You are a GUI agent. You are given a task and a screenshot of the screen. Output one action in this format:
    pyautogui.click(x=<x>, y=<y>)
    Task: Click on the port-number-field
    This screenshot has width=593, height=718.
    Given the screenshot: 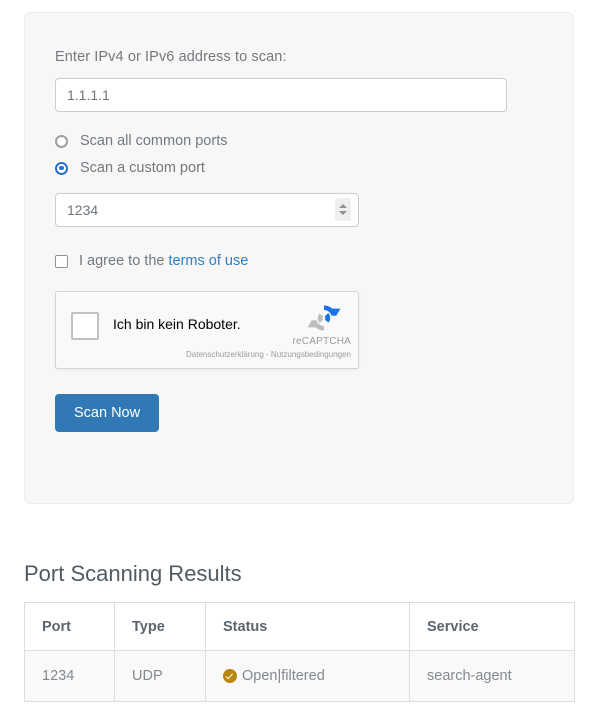 What is the action you would take?
    pyautogui.click(x=207, y=210)
    